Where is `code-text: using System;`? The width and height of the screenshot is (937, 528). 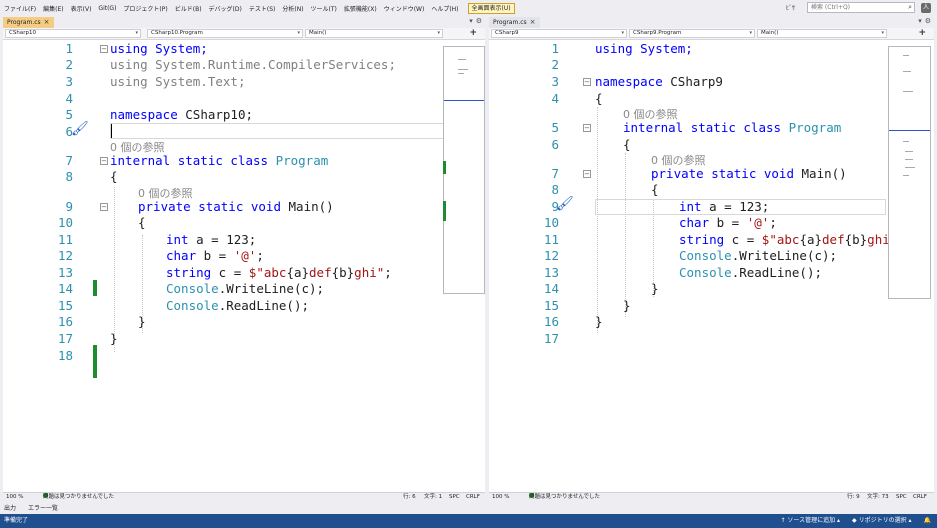 code-text: using System; is located at coordinates (159, 48).